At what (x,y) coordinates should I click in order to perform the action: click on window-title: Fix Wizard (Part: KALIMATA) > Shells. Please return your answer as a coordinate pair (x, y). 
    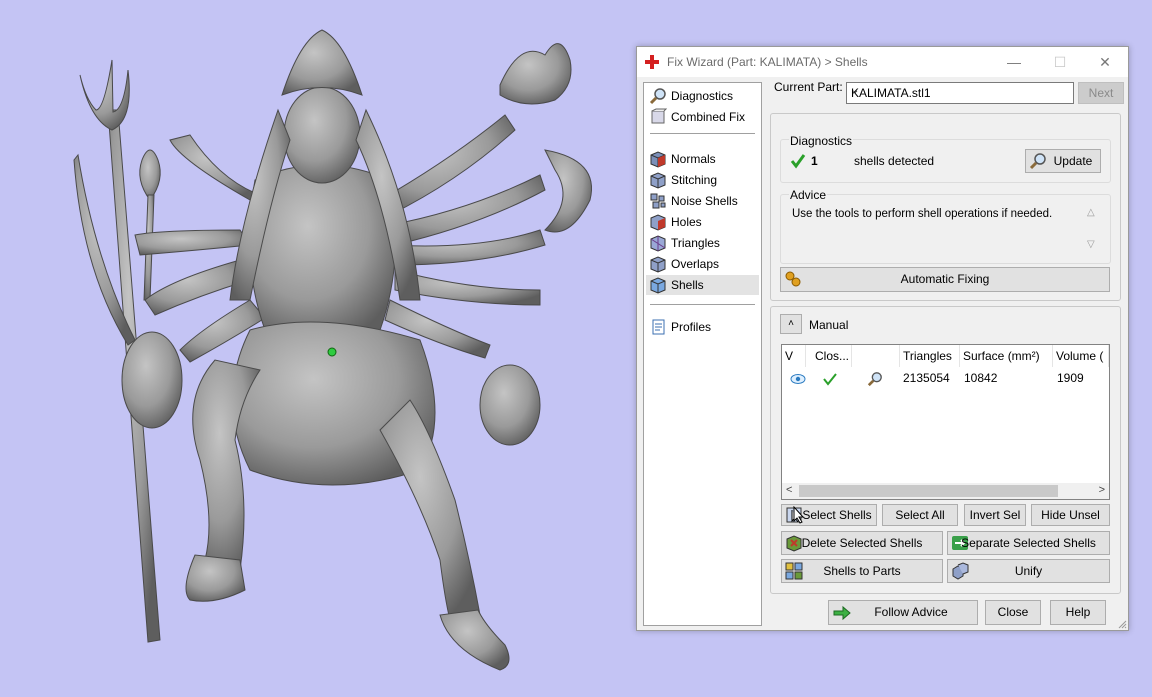
    Looking at the image, I should click on (767, 62).